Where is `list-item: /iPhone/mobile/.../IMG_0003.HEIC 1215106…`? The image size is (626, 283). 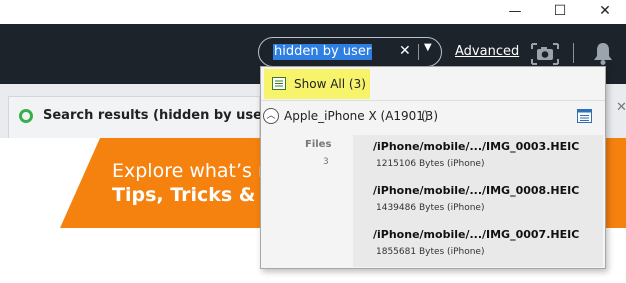
list-item: /iPhone/mobile/.../IMG_0003.HEIC 1215106… is located at coordinates (478, 157).